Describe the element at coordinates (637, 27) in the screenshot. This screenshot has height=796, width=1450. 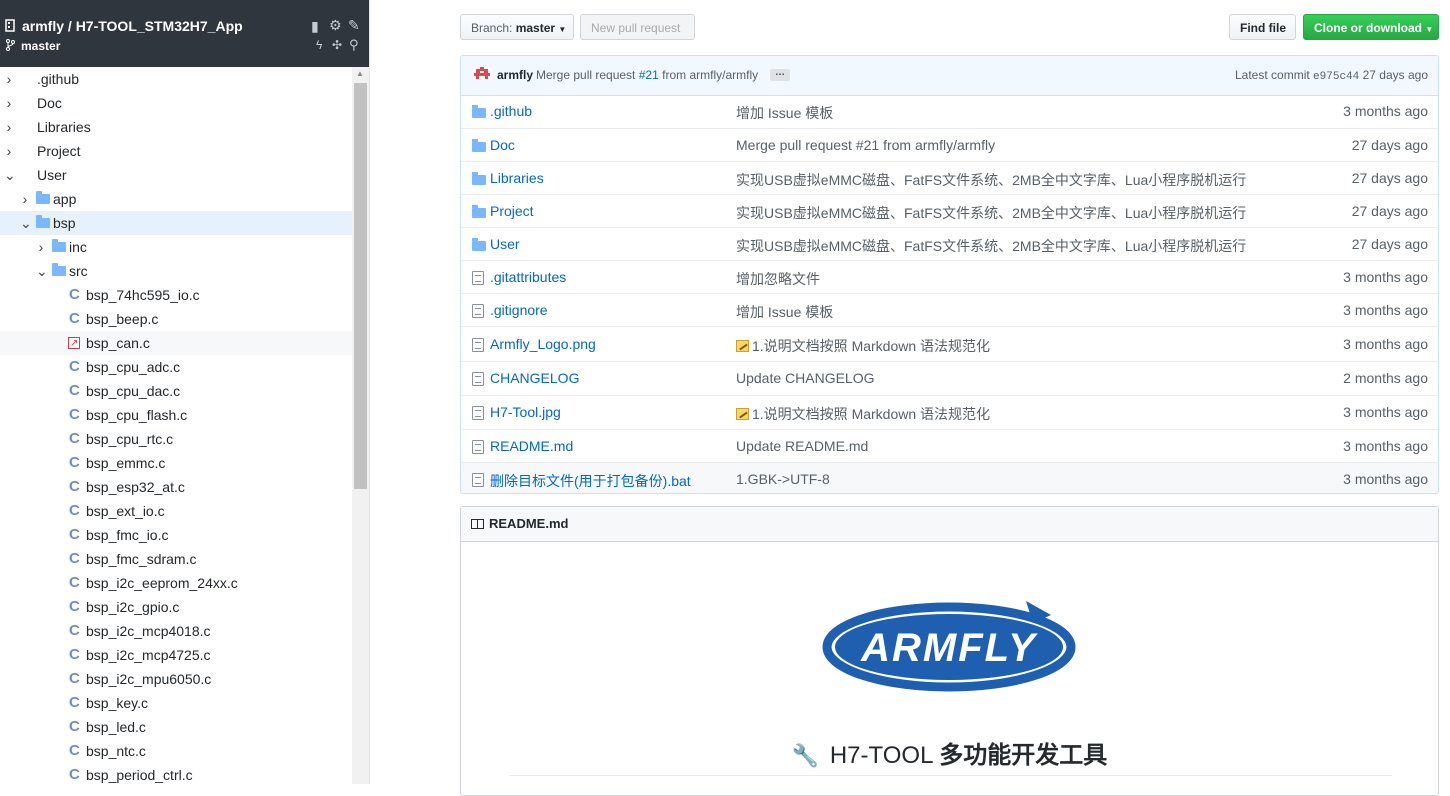
I see `new-pull-request-button: New pull request` at that location.